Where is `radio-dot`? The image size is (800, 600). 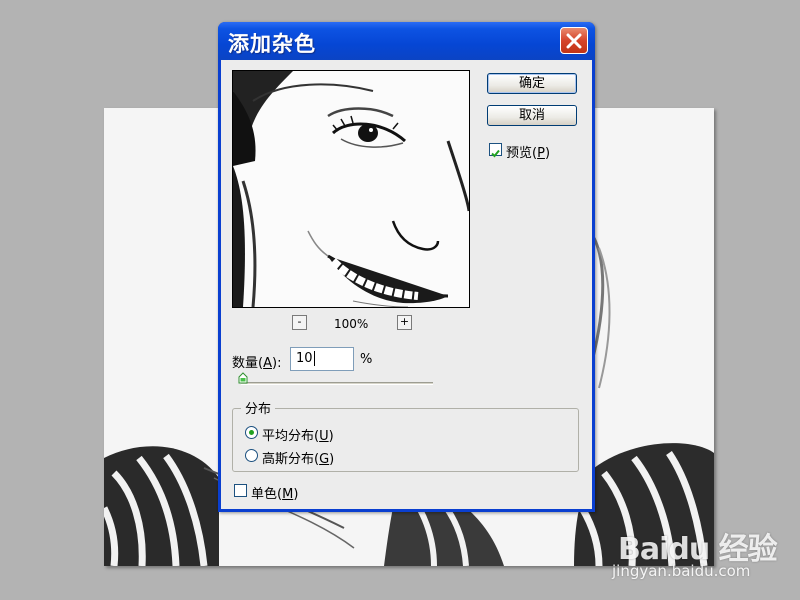
radio-dot is located at coordinates (251, 432).